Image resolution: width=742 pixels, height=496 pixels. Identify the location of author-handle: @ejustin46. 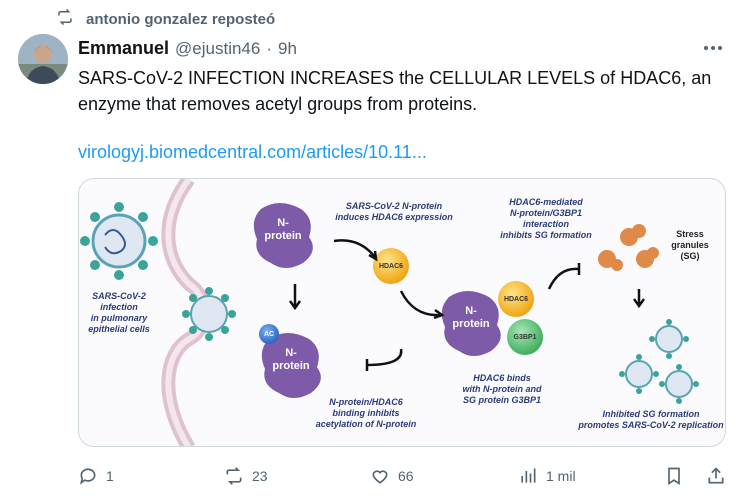
(217, 49).